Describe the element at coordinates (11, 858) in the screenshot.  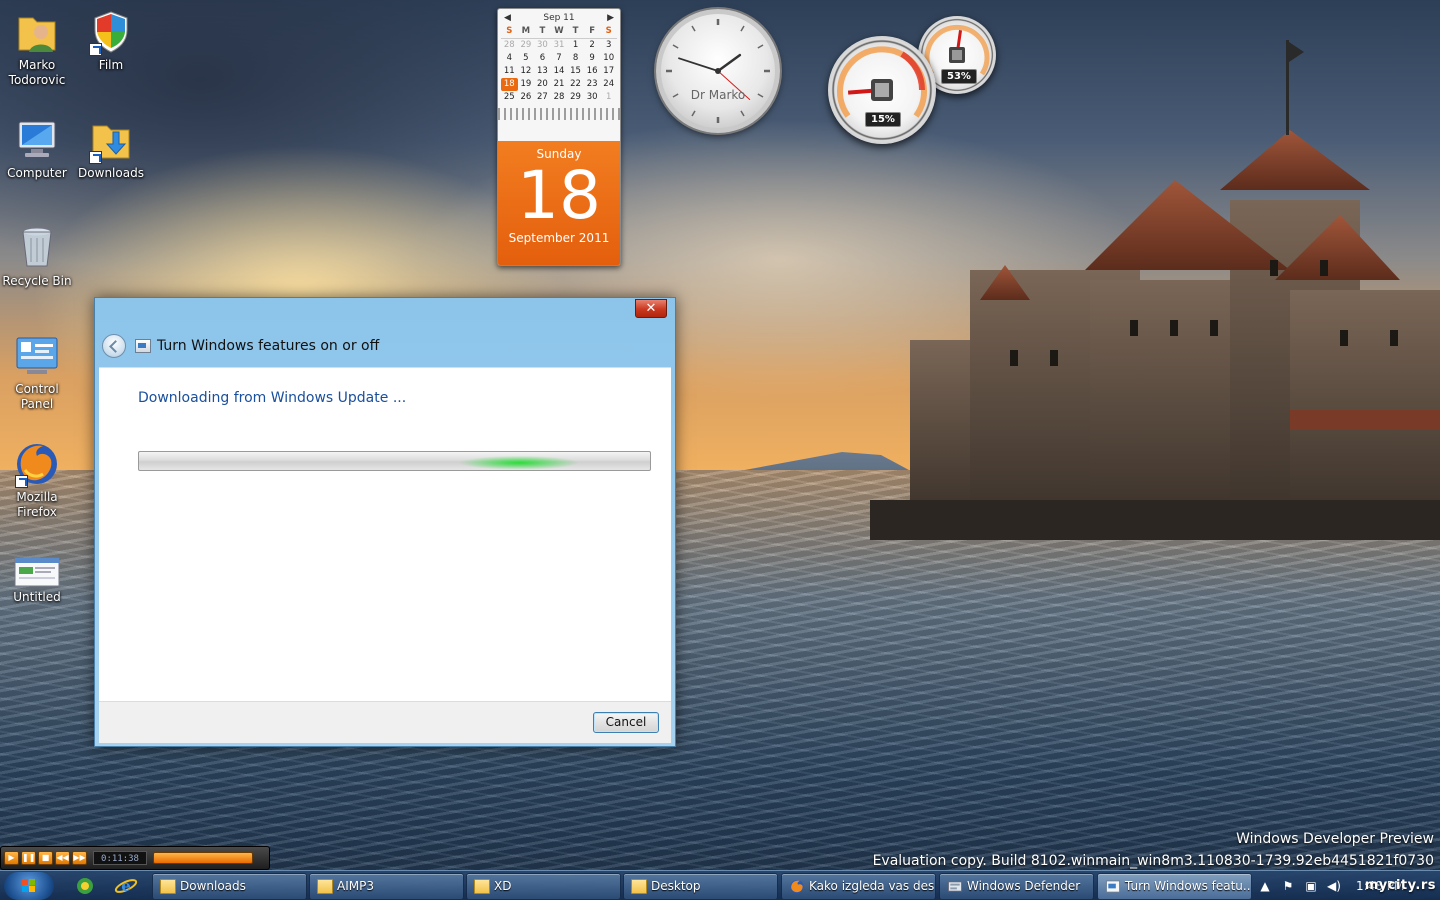
I see `play-icon: ▶` at that location.